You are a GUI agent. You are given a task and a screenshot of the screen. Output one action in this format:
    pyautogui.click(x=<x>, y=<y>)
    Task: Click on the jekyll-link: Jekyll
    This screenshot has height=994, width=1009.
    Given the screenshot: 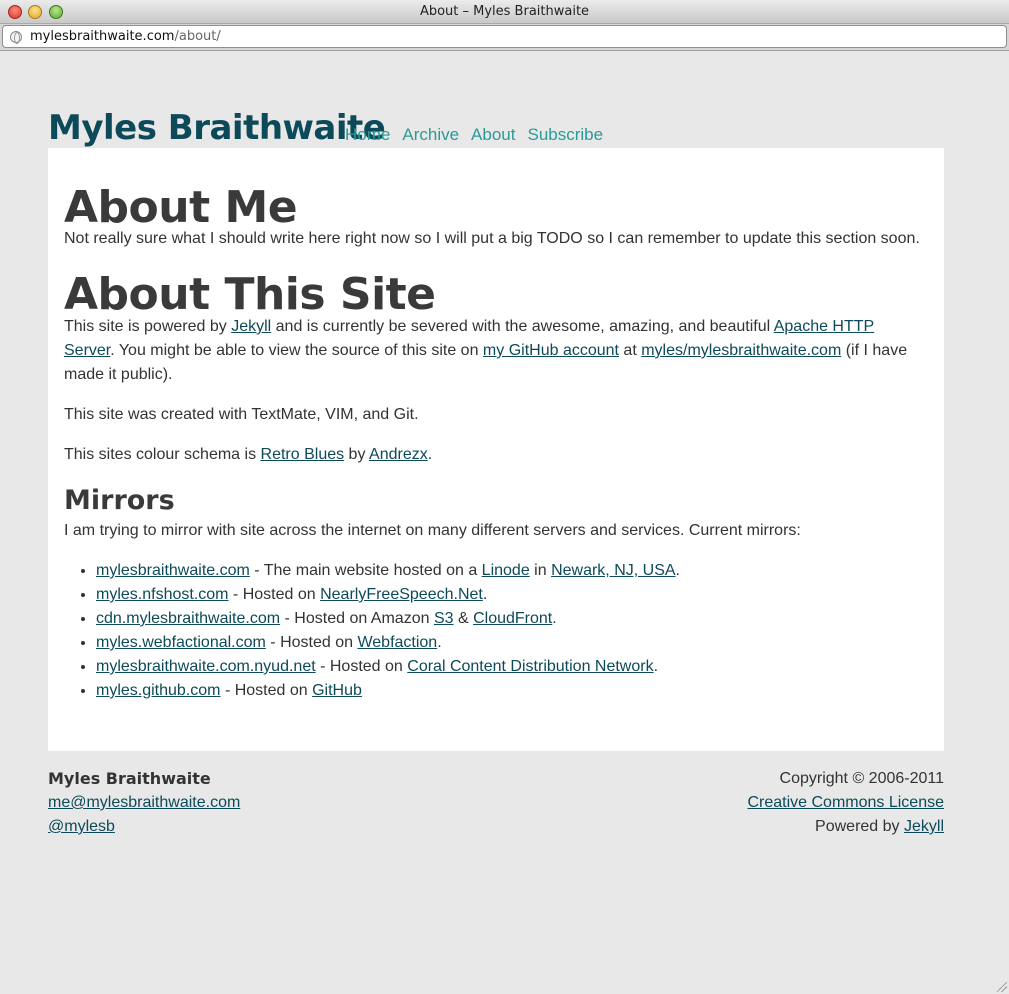 What is the action you would take?
    pyautogui.click(x=251, y=326)
    